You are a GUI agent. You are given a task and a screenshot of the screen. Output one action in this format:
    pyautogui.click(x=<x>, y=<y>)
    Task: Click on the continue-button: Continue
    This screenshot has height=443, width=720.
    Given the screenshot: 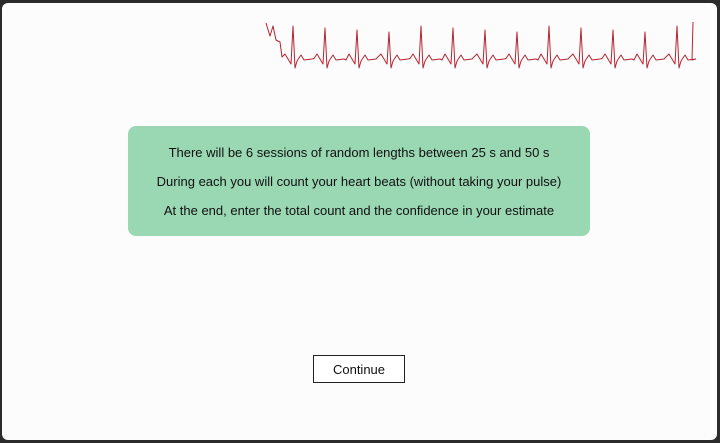 What is the action you would take?
    pyautogui.click(x=359, y=369)
    